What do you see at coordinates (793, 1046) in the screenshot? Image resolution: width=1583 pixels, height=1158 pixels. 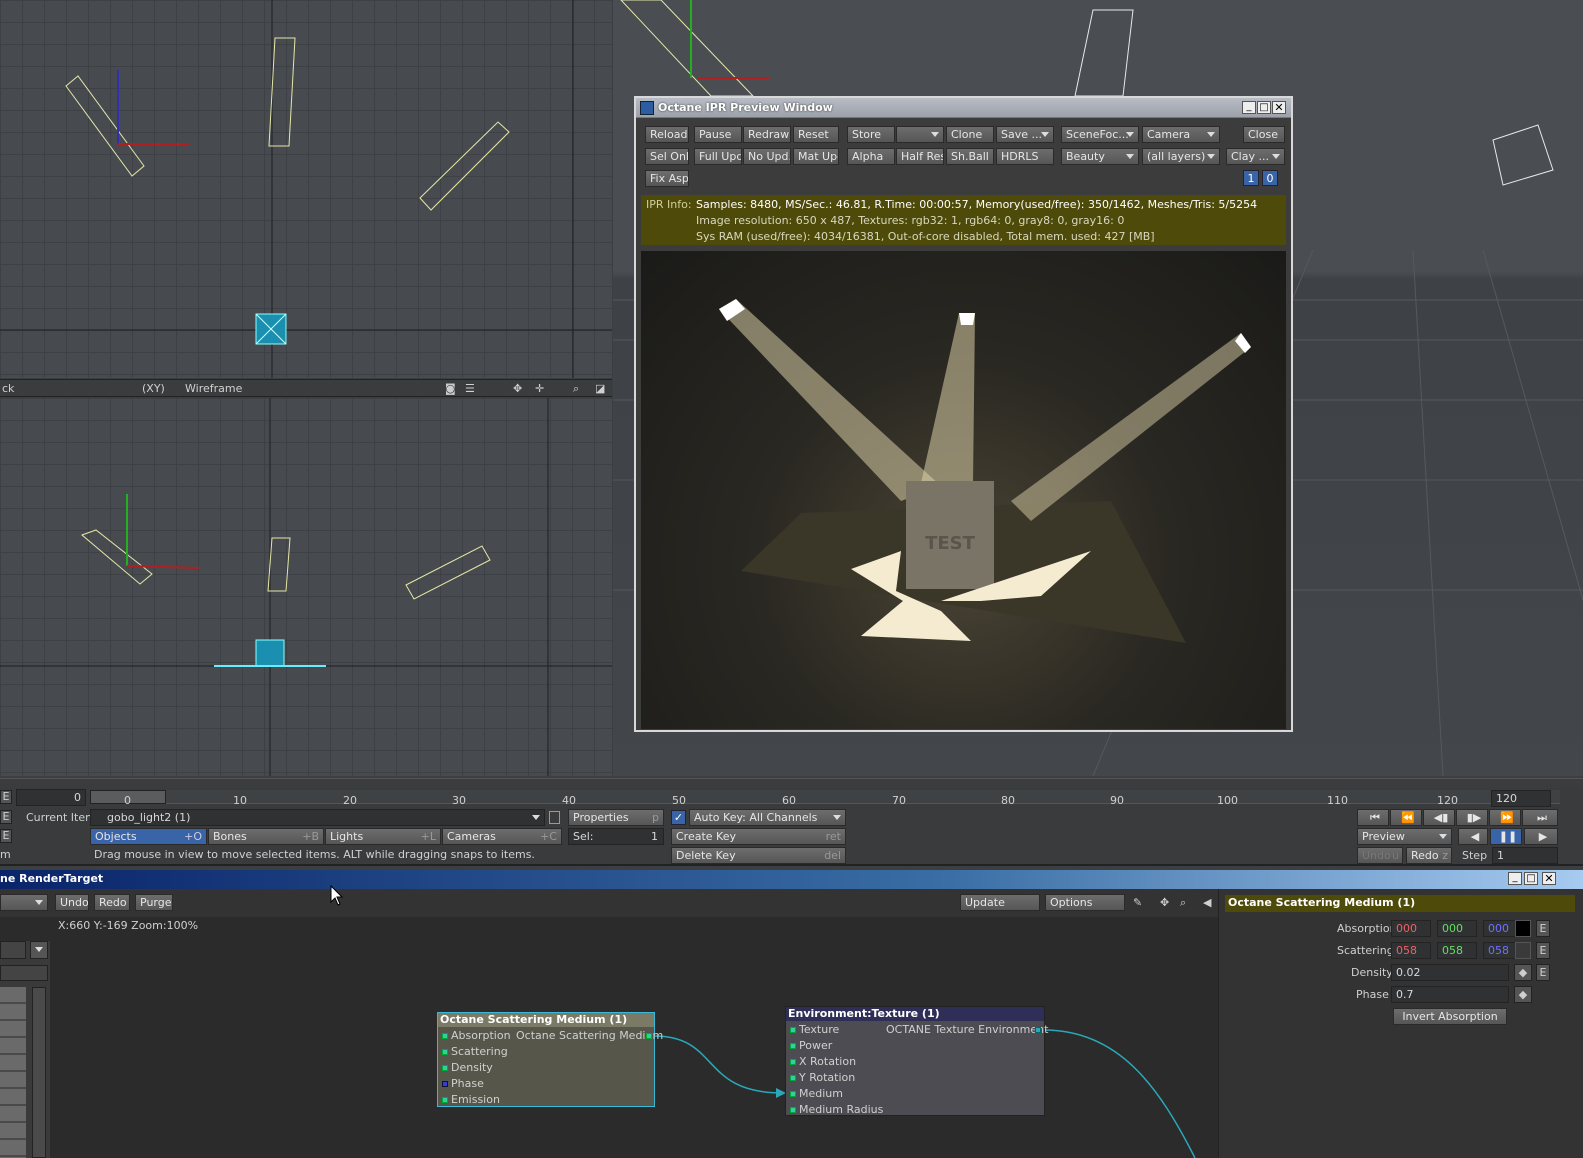 I see `env-port-power` at bounding box center [793, 1046].